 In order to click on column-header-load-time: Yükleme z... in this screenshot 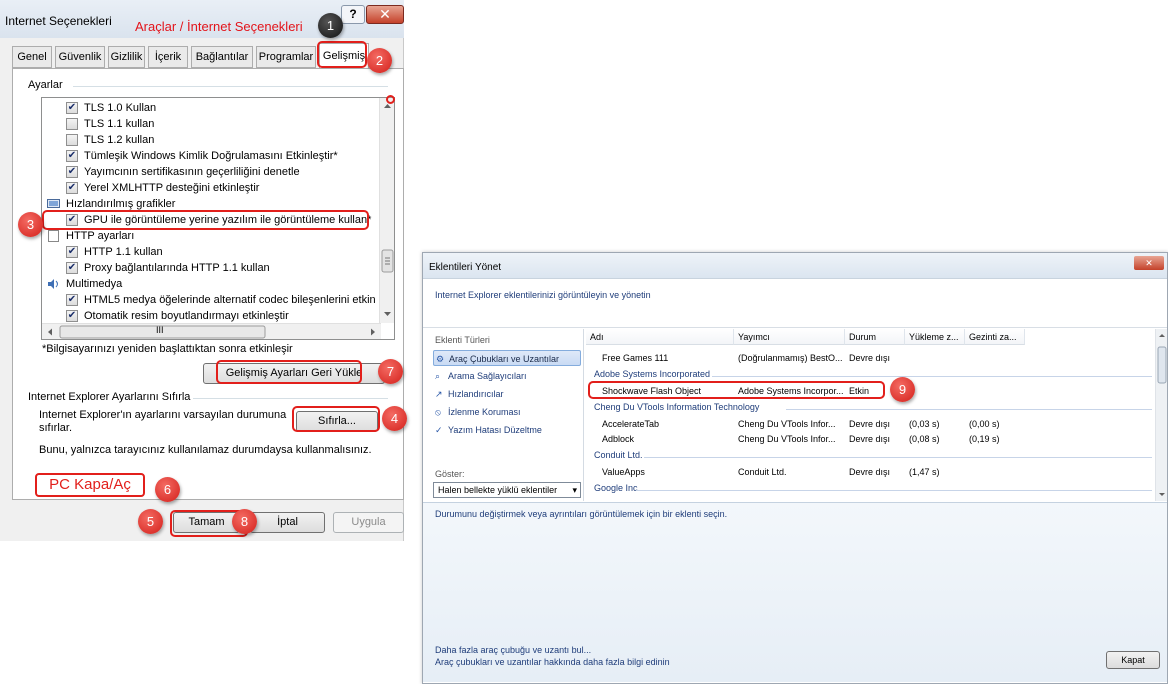, I will do `click(935, 337)`.